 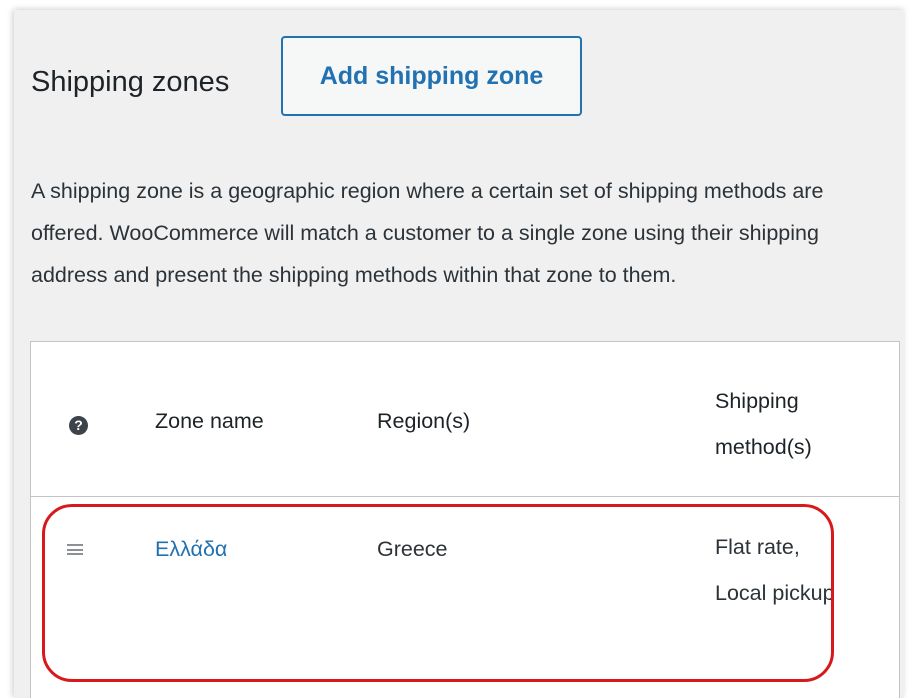 I want to click on page-title: Shipping zones, so click(x=130, y=82).